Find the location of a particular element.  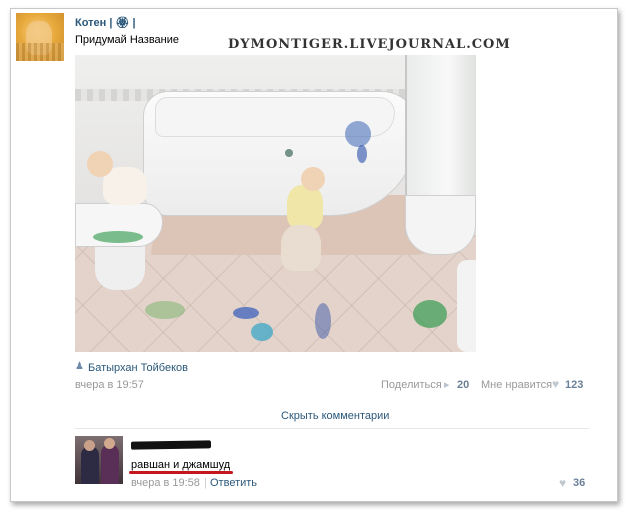

hide-comments-link: Скрыть комментарии is located at coordinates (335, 416).